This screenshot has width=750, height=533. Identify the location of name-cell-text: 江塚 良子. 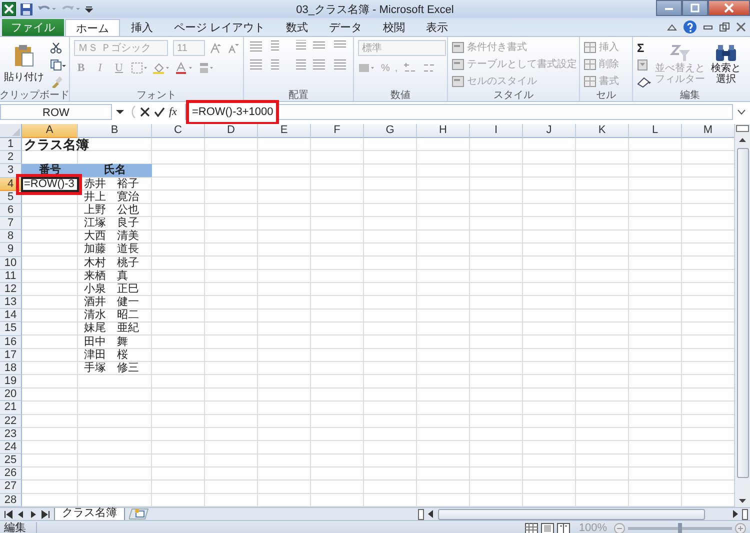
(111, 223).